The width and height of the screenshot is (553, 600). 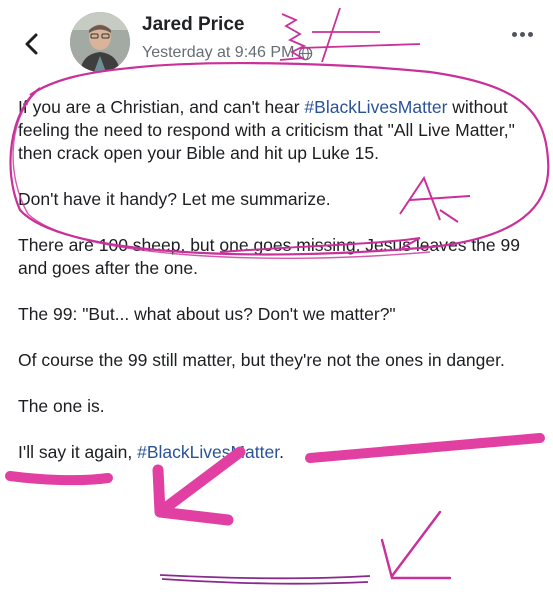 What do you see at coordinates (360, 35) in the screenshot?
I see `marker-scribble` at bounding box center [360, 35].